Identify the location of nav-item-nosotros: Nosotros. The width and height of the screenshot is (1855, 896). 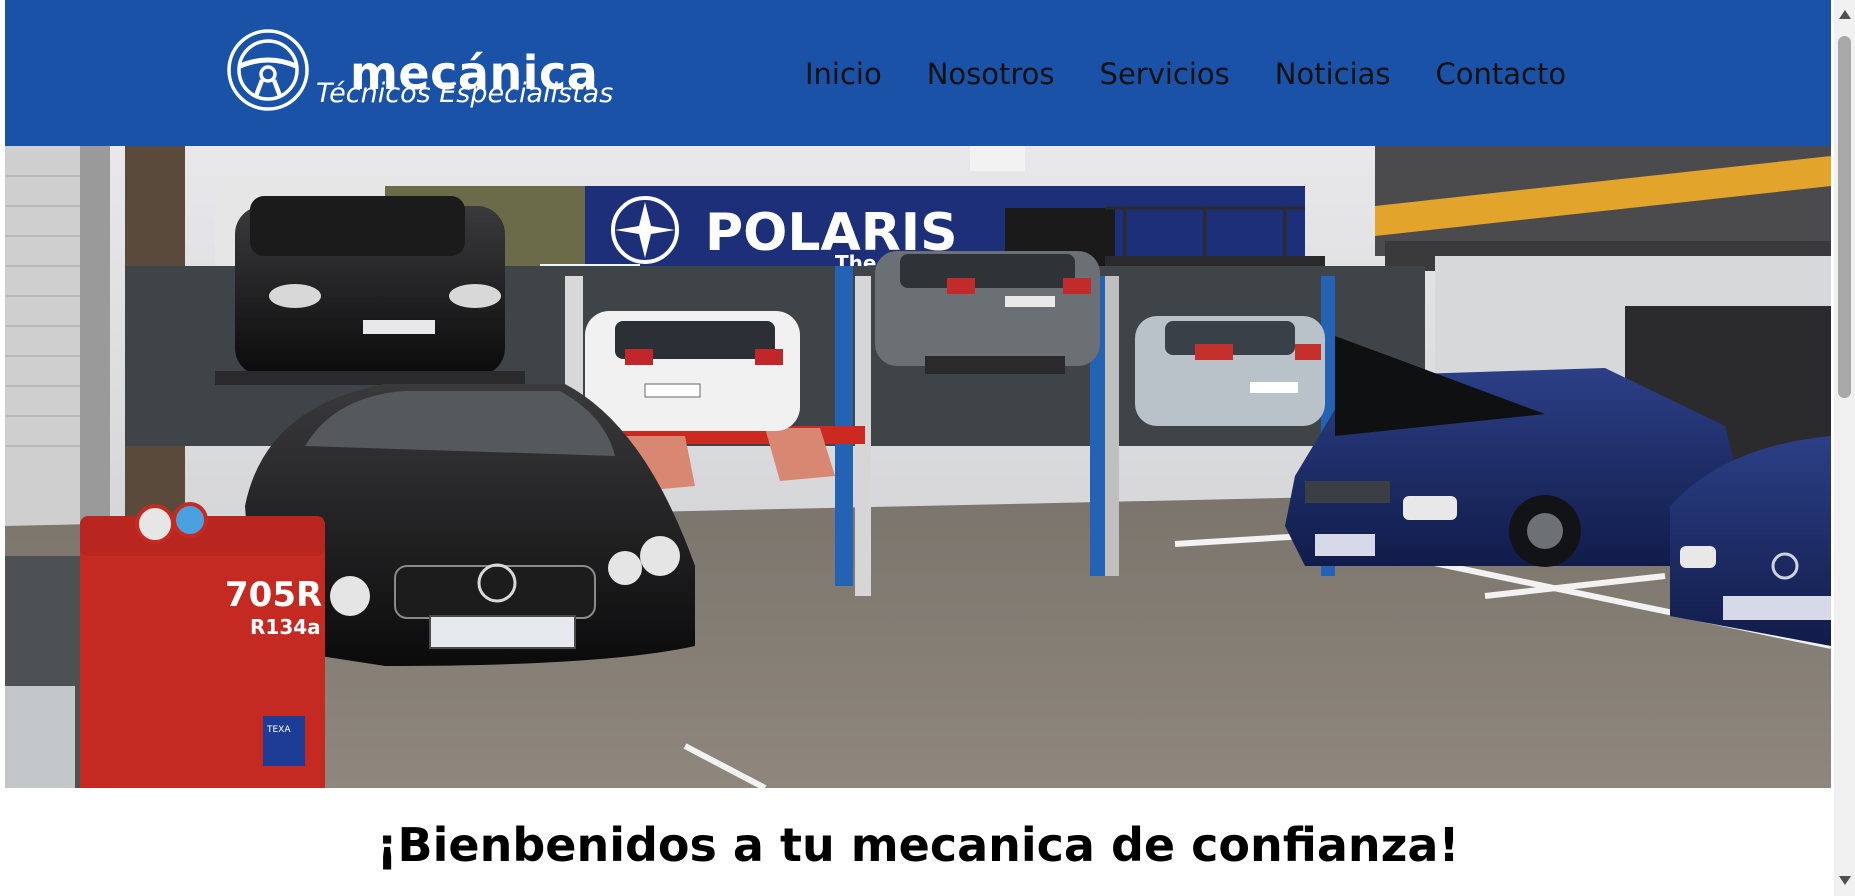
(991, 74).